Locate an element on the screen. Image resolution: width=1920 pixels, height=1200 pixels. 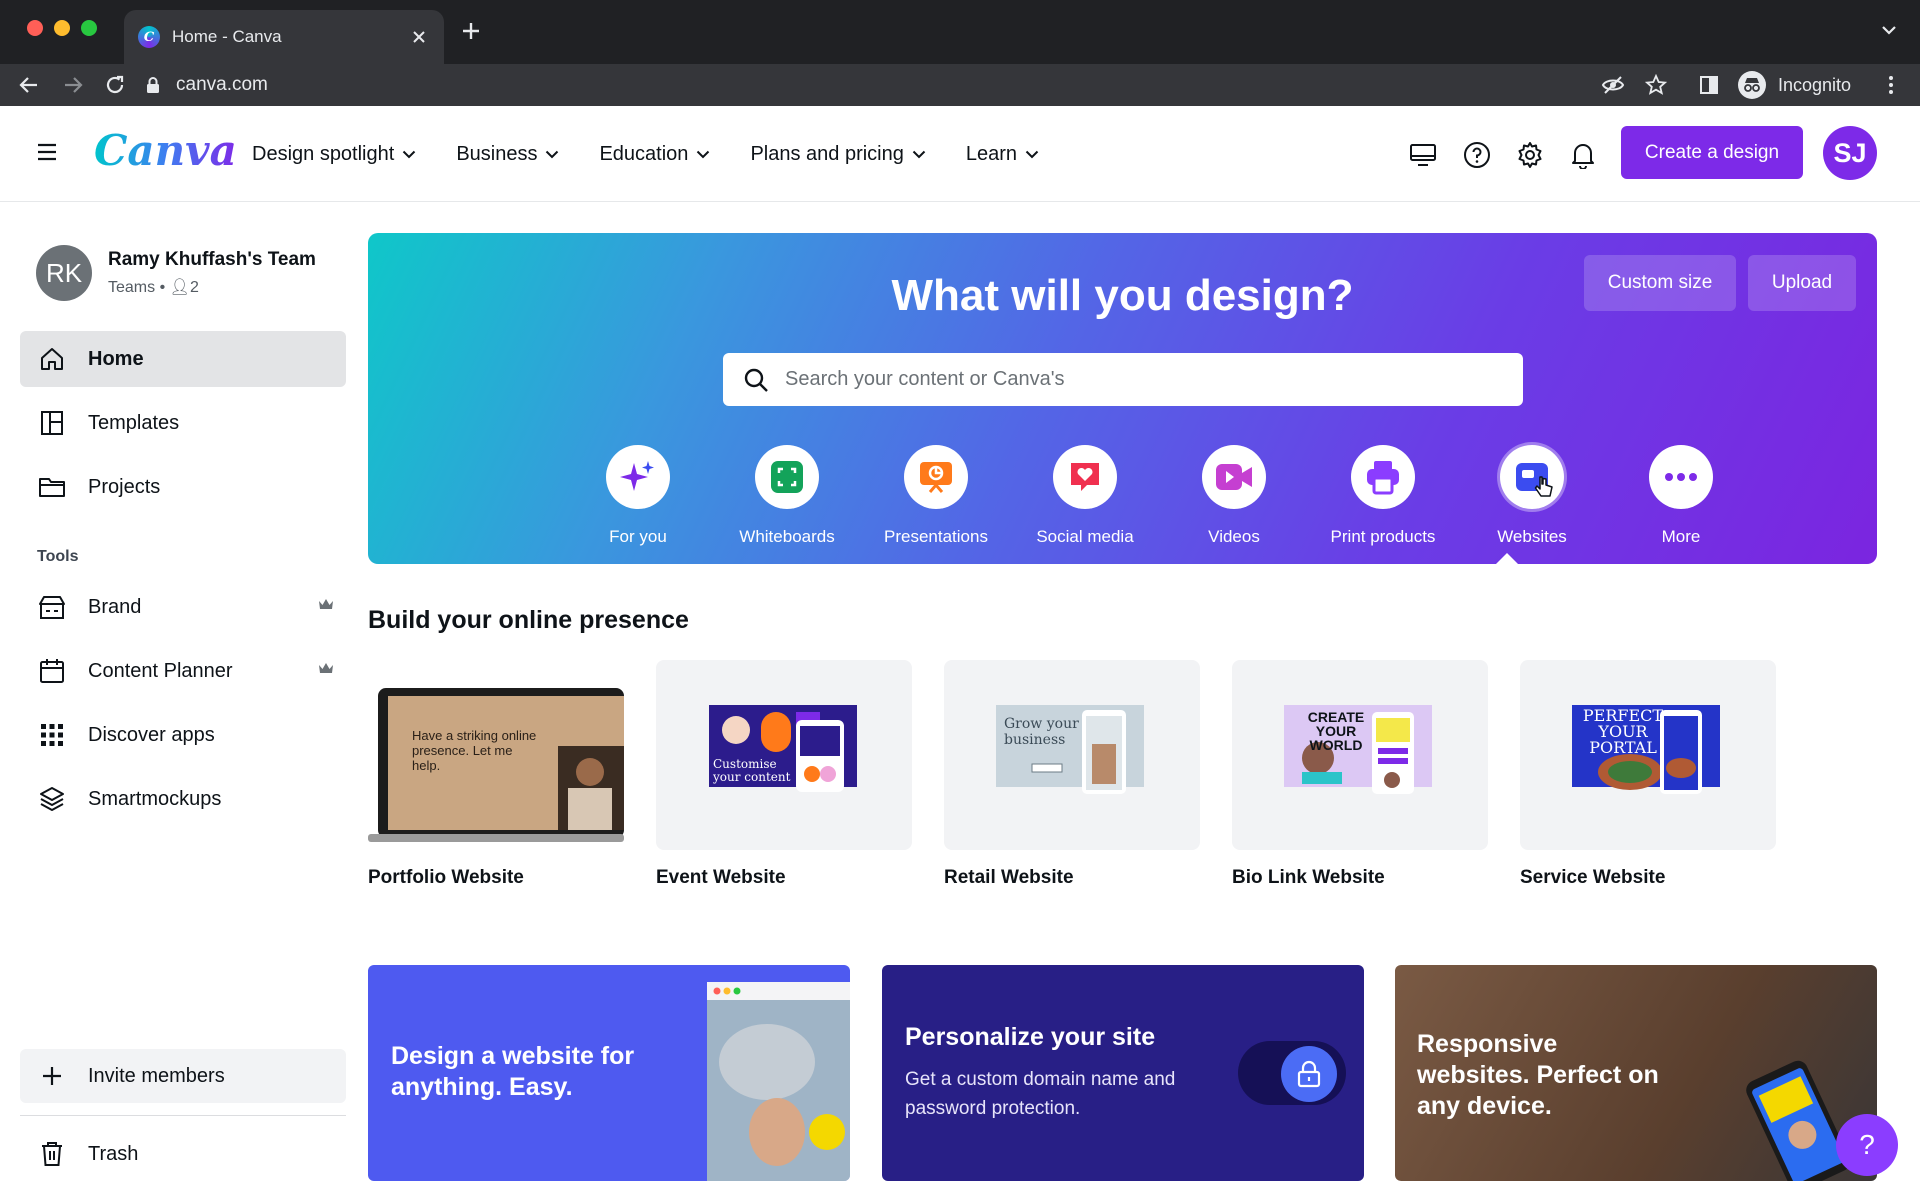
sidebar-item-label: Home is located at coordinates (116, 358).